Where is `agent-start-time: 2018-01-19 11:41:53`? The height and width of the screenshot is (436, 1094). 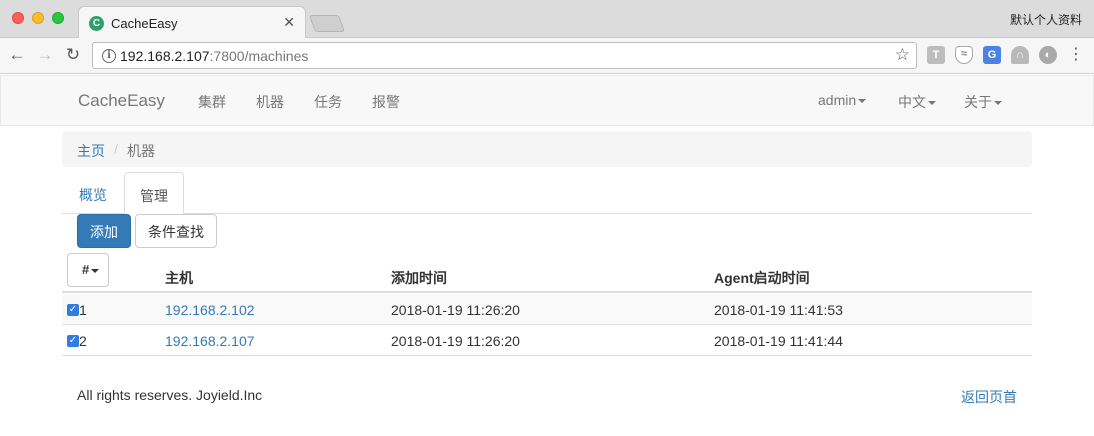
agent-start-time: 2018-01-19 11:41:53 is located at coordinates (778, 310).